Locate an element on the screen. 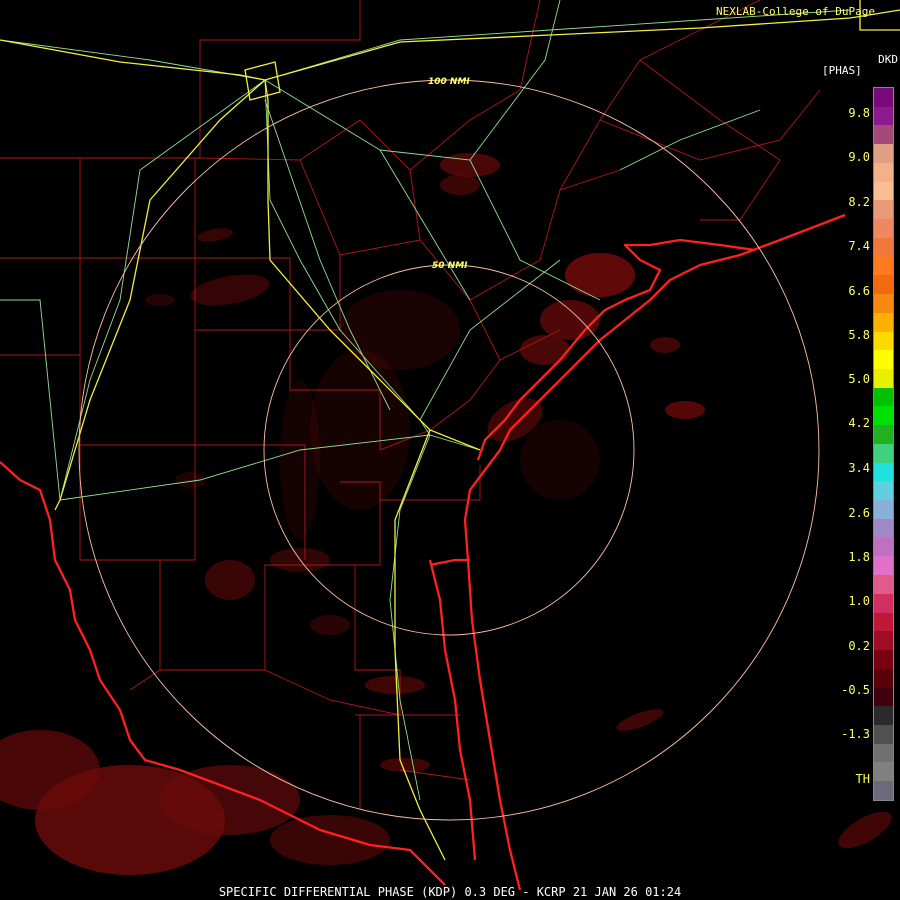 The height and width of the screenshot is (900, 900). scale-label: 1.8 is located at coordinates (859, 557).